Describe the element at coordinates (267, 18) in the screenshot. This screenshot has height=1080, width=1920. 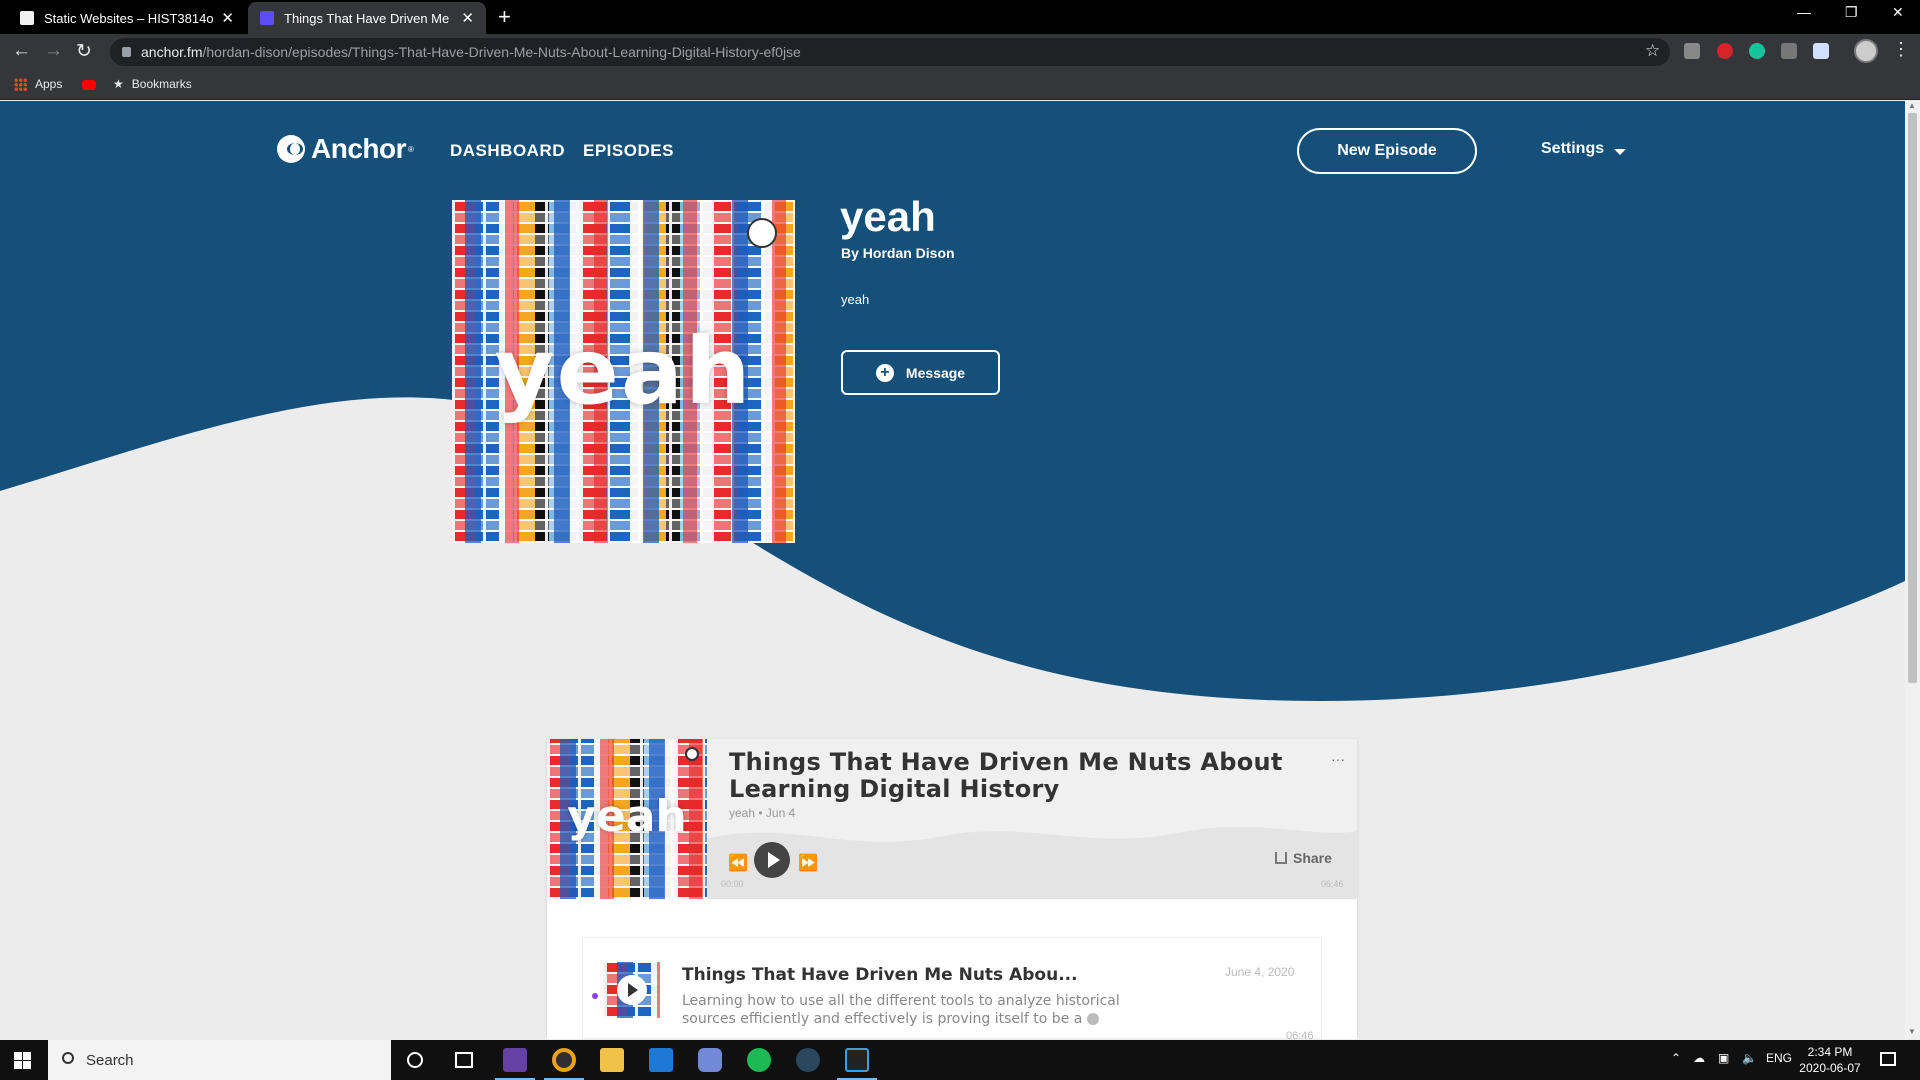
I see `anchor-favicon-icon` at that location.